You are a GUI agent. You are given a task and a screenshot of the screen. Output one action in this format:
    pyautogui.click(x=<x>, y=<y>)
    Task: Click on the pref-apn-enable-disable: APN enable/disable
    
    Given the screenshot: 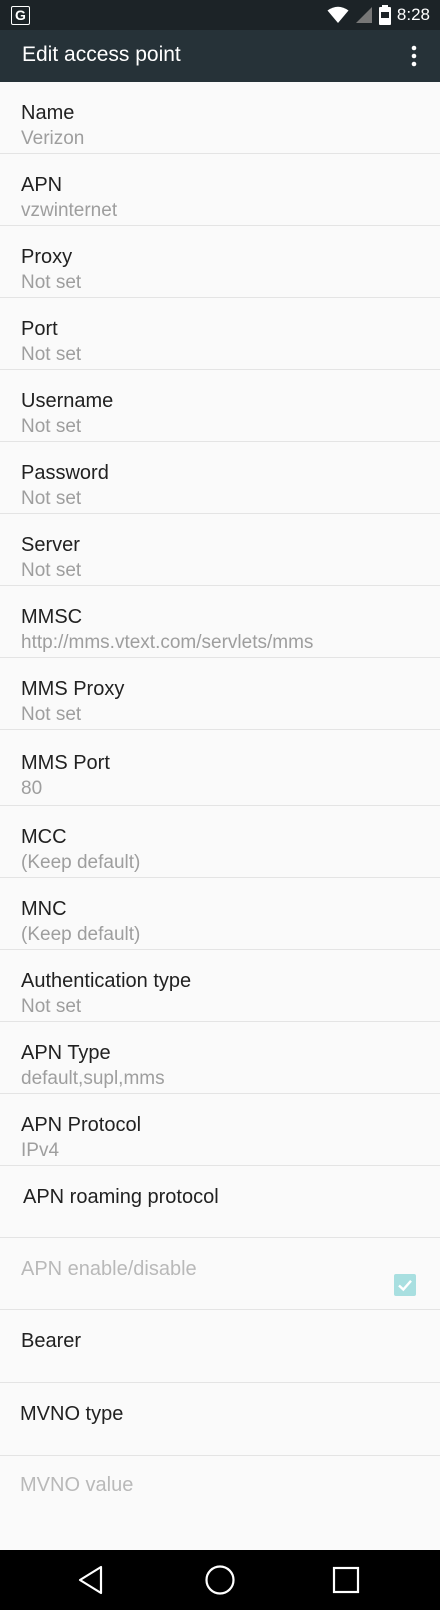 What is the action you would take?
    pyautogui.click(x=220, y=1274)
    